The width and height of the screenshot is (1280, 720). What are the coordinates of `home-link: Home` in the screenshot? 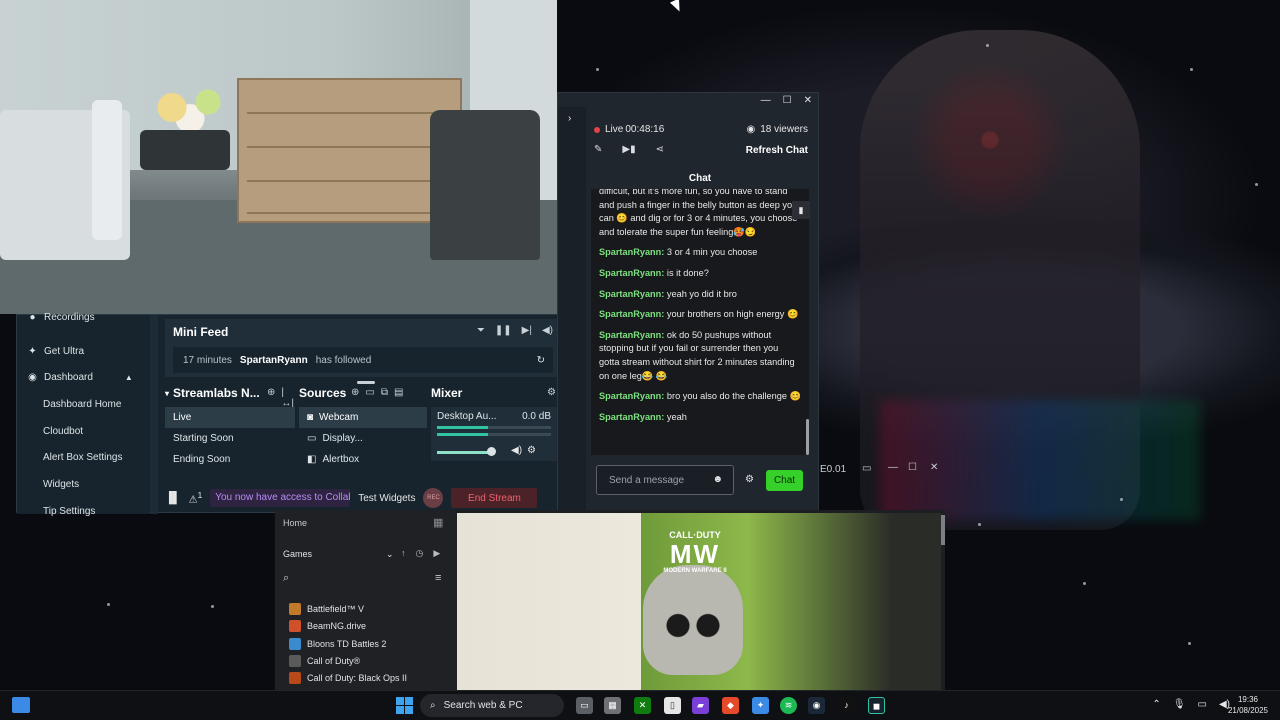 It's located at (295, 523).